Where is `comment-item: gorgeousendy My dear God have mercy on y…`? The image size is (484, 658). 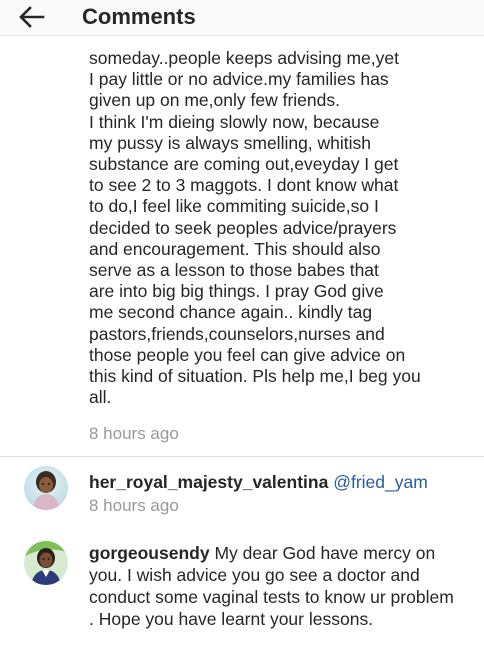
comment-item: gorgeousendy My dear God have mercy on y… is located at coordinates (274, 586).